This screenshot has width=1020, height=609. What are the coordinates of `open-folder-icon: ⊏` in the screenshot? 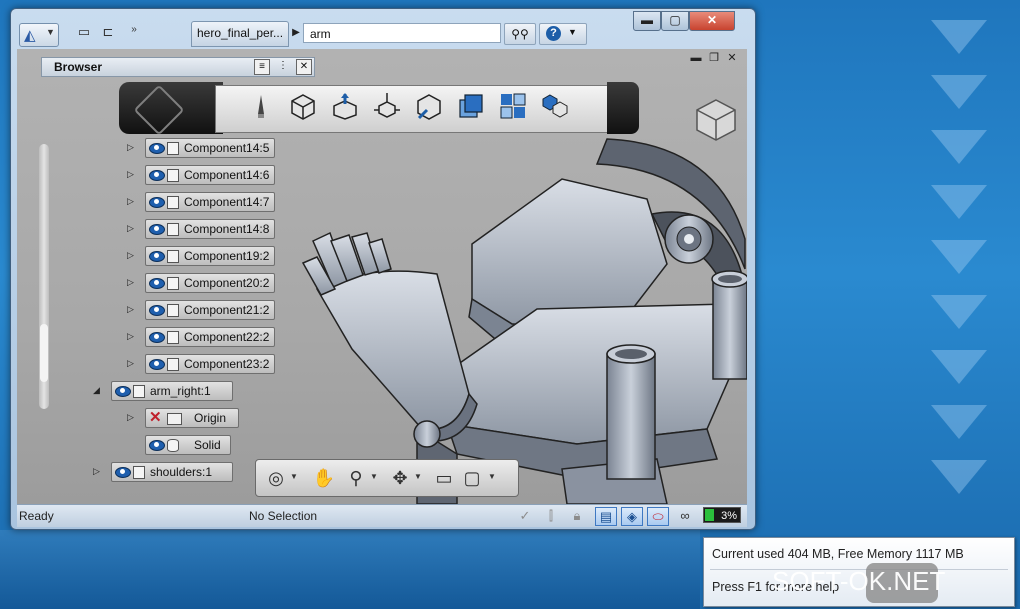 It's located at (108, 34).